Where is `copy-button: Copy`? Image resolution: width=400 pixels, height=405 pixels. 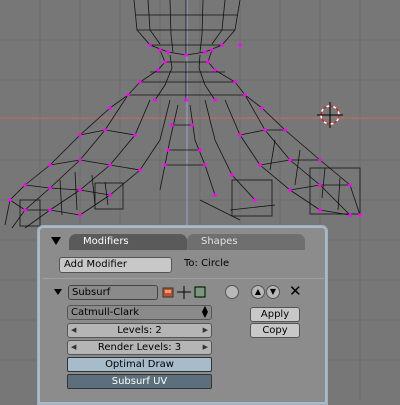 copy-button: Copy is located at coordinates (275, 330).